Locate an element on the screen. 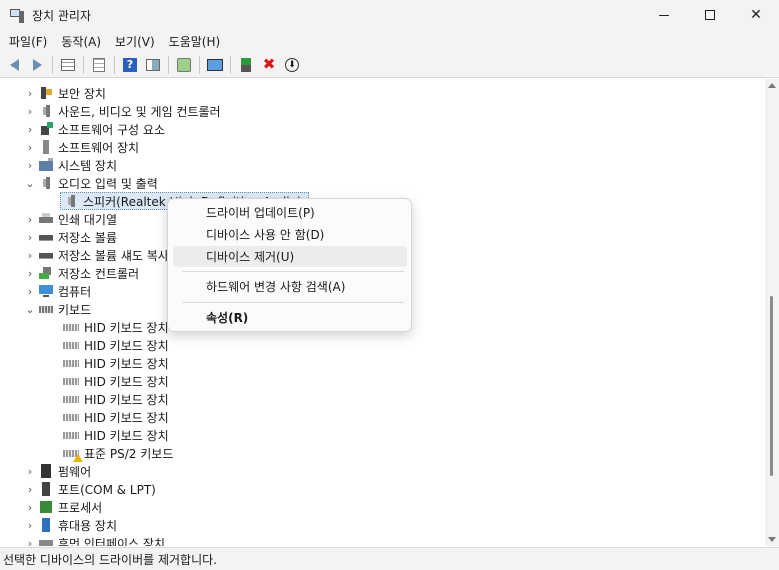 This screenshot has height=570, width=779. tree-category-keyboards: ⌄ 키보드 is located at coordinates (57, 309).